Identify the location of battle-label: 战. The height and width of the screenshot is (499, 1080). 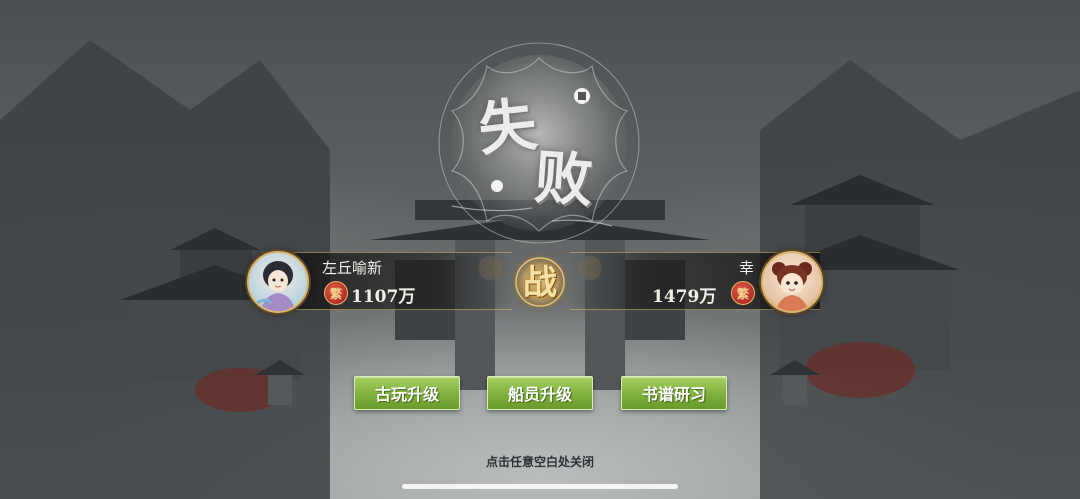
(540, 283).